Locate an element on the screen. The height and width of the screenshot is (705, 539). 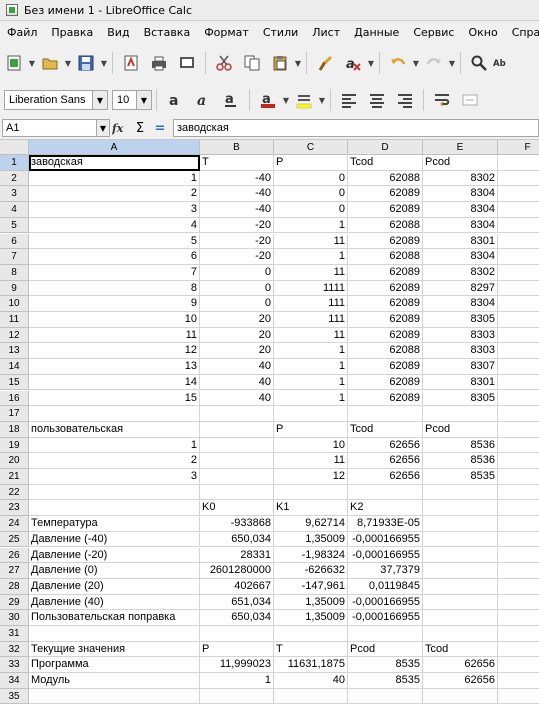
clear-direct-formatting-icon: a is located at coordinates (353, 63).